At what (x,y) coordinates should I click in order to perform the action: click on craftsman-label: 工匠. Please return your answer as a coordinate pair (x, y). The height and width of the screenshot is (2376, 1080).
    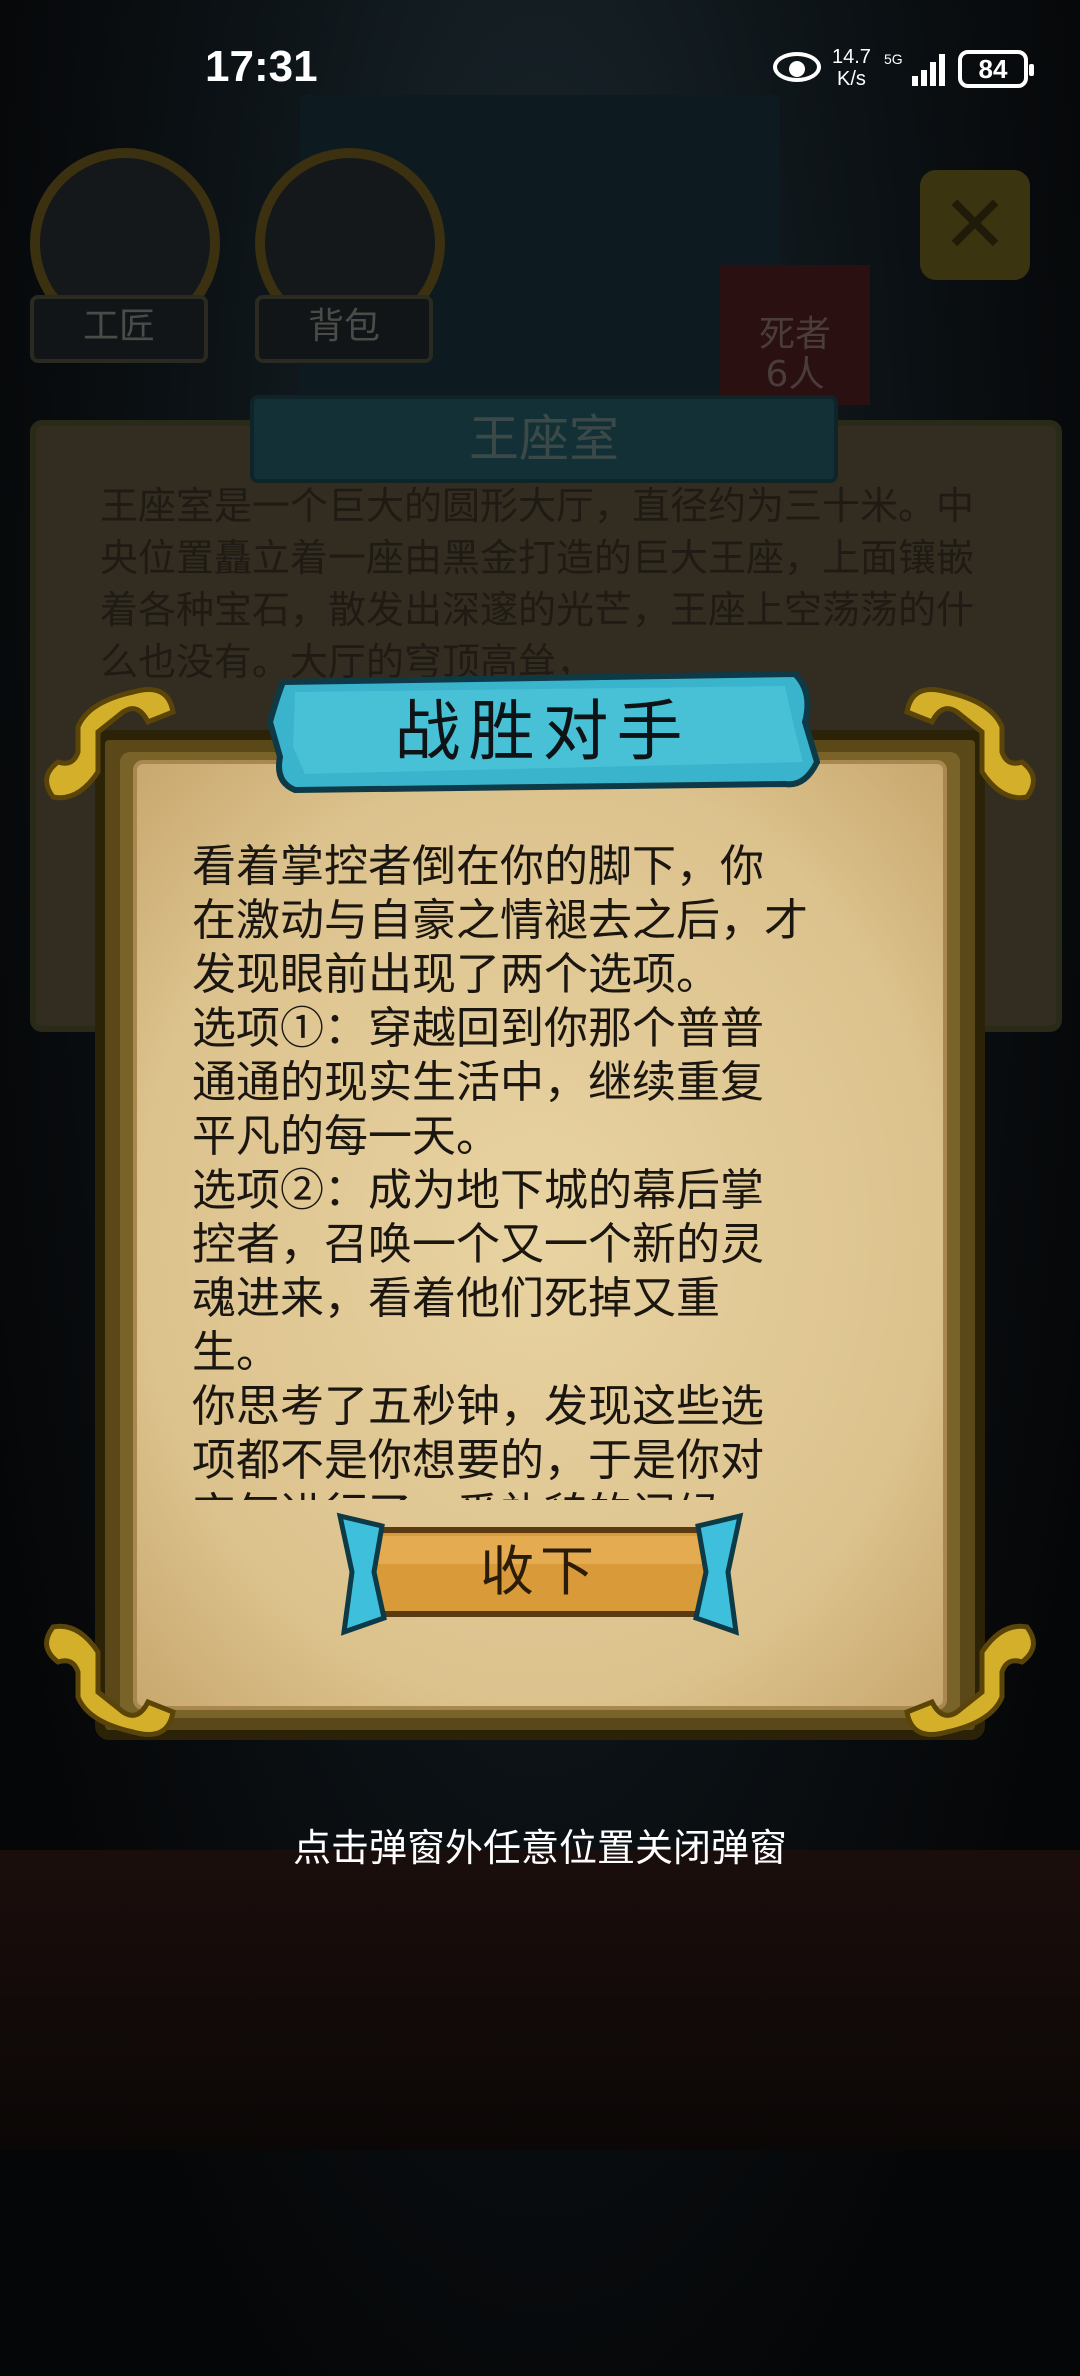
    Looking at the image, I should click on (119, 329).